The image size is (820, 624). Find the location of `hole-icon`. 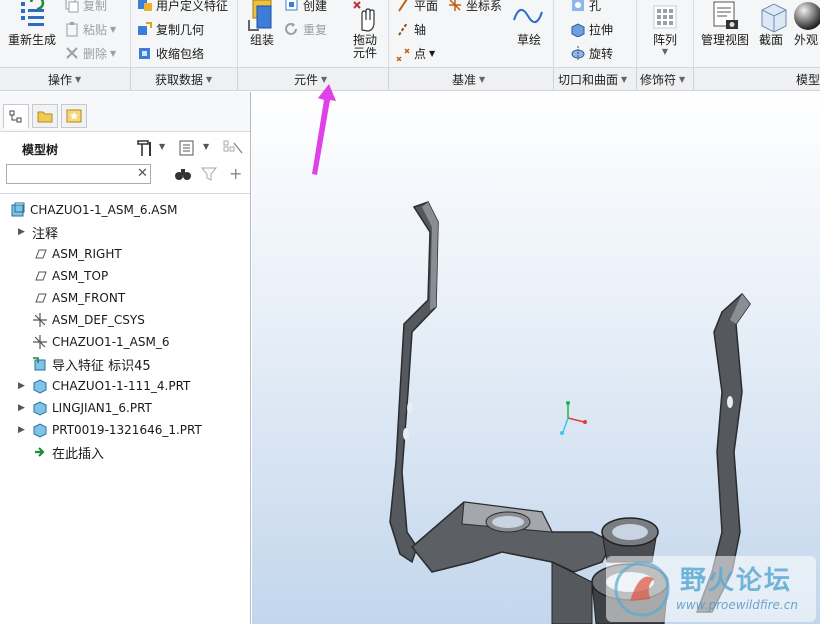

hole-icon is located at coordinates (578, 6).